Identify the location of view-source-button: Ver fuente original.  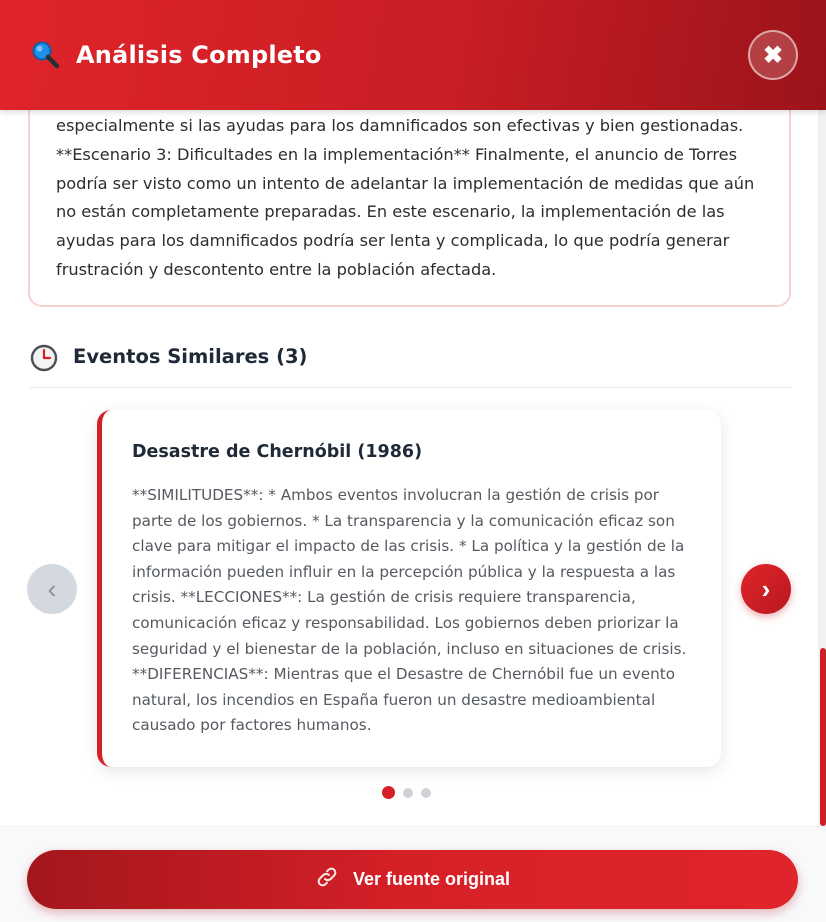
(412, 879).